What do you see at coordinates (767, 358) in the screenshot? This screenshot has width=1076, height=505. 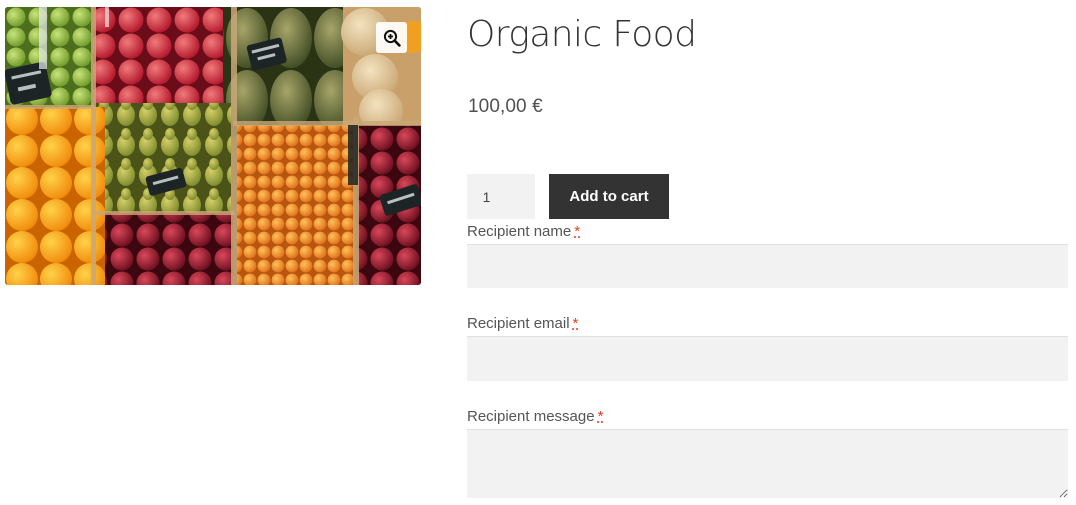 I see `recipient-email-input` at bounding box center [767, 358].